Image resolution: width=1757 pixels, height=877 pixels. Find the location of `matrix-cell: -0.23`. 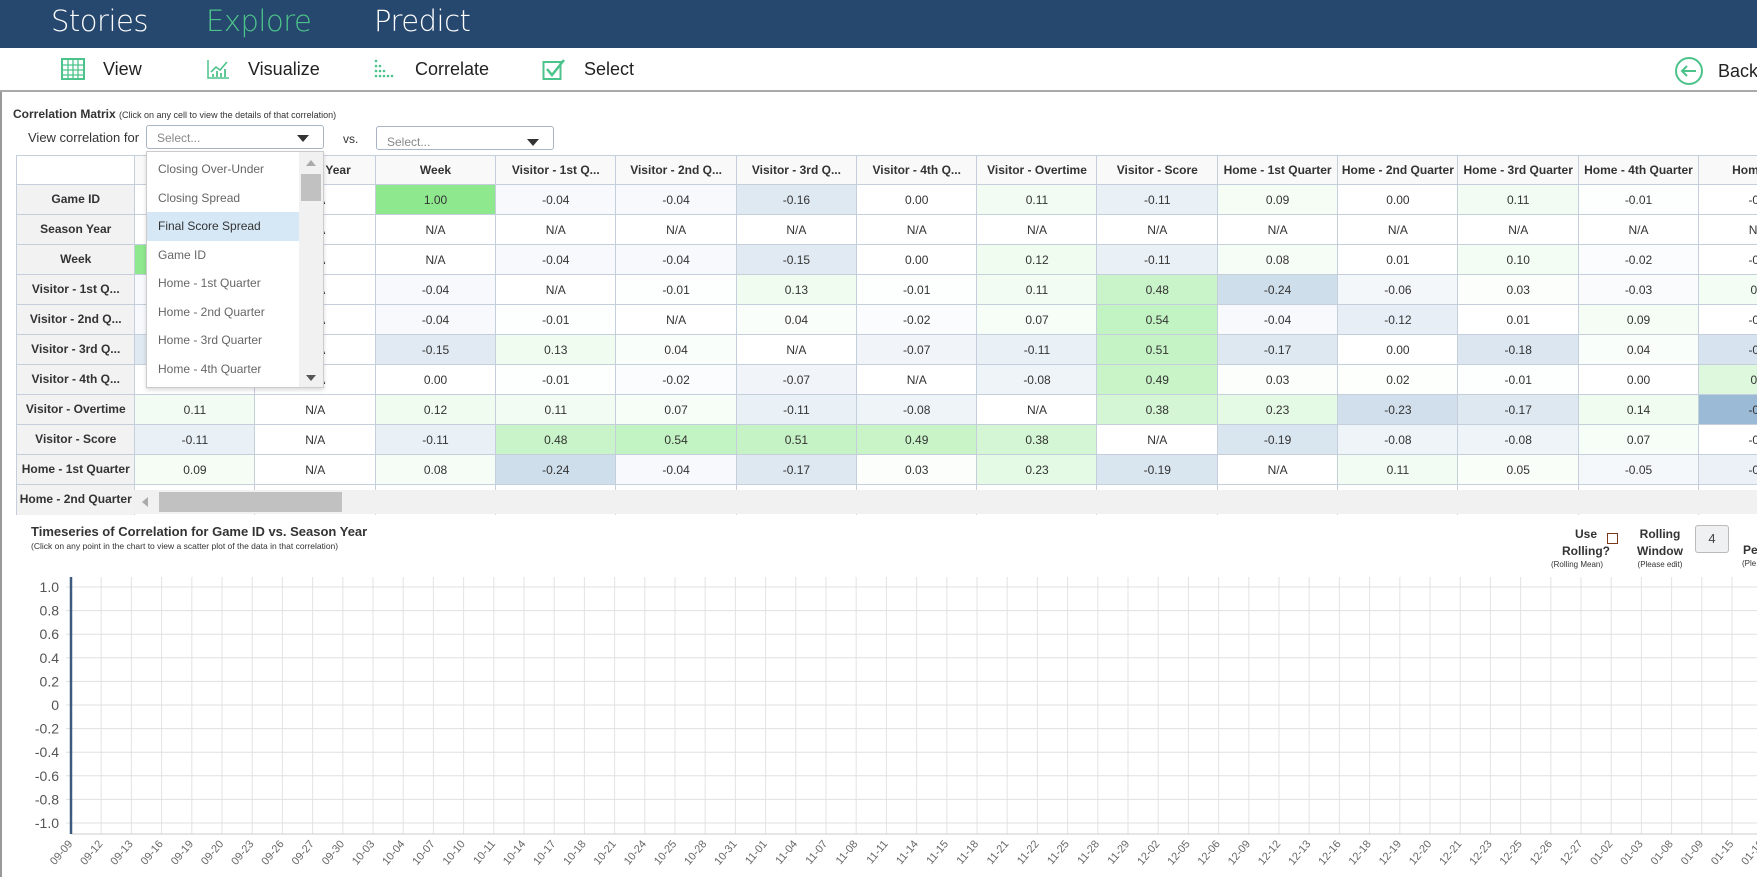

matrix-cell: -0.23 is located at coordinates (1398, 410).